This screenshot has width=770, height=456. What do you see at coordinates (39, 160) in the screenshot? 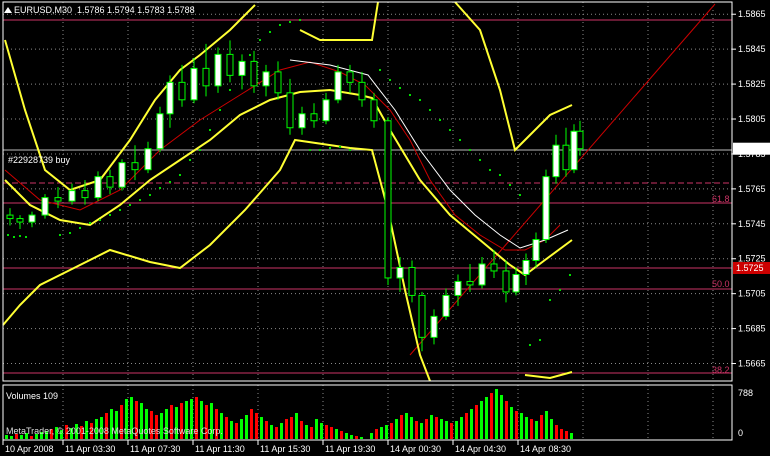
I see `order-label: #22928739 buy` at bounding box center [39, 160].